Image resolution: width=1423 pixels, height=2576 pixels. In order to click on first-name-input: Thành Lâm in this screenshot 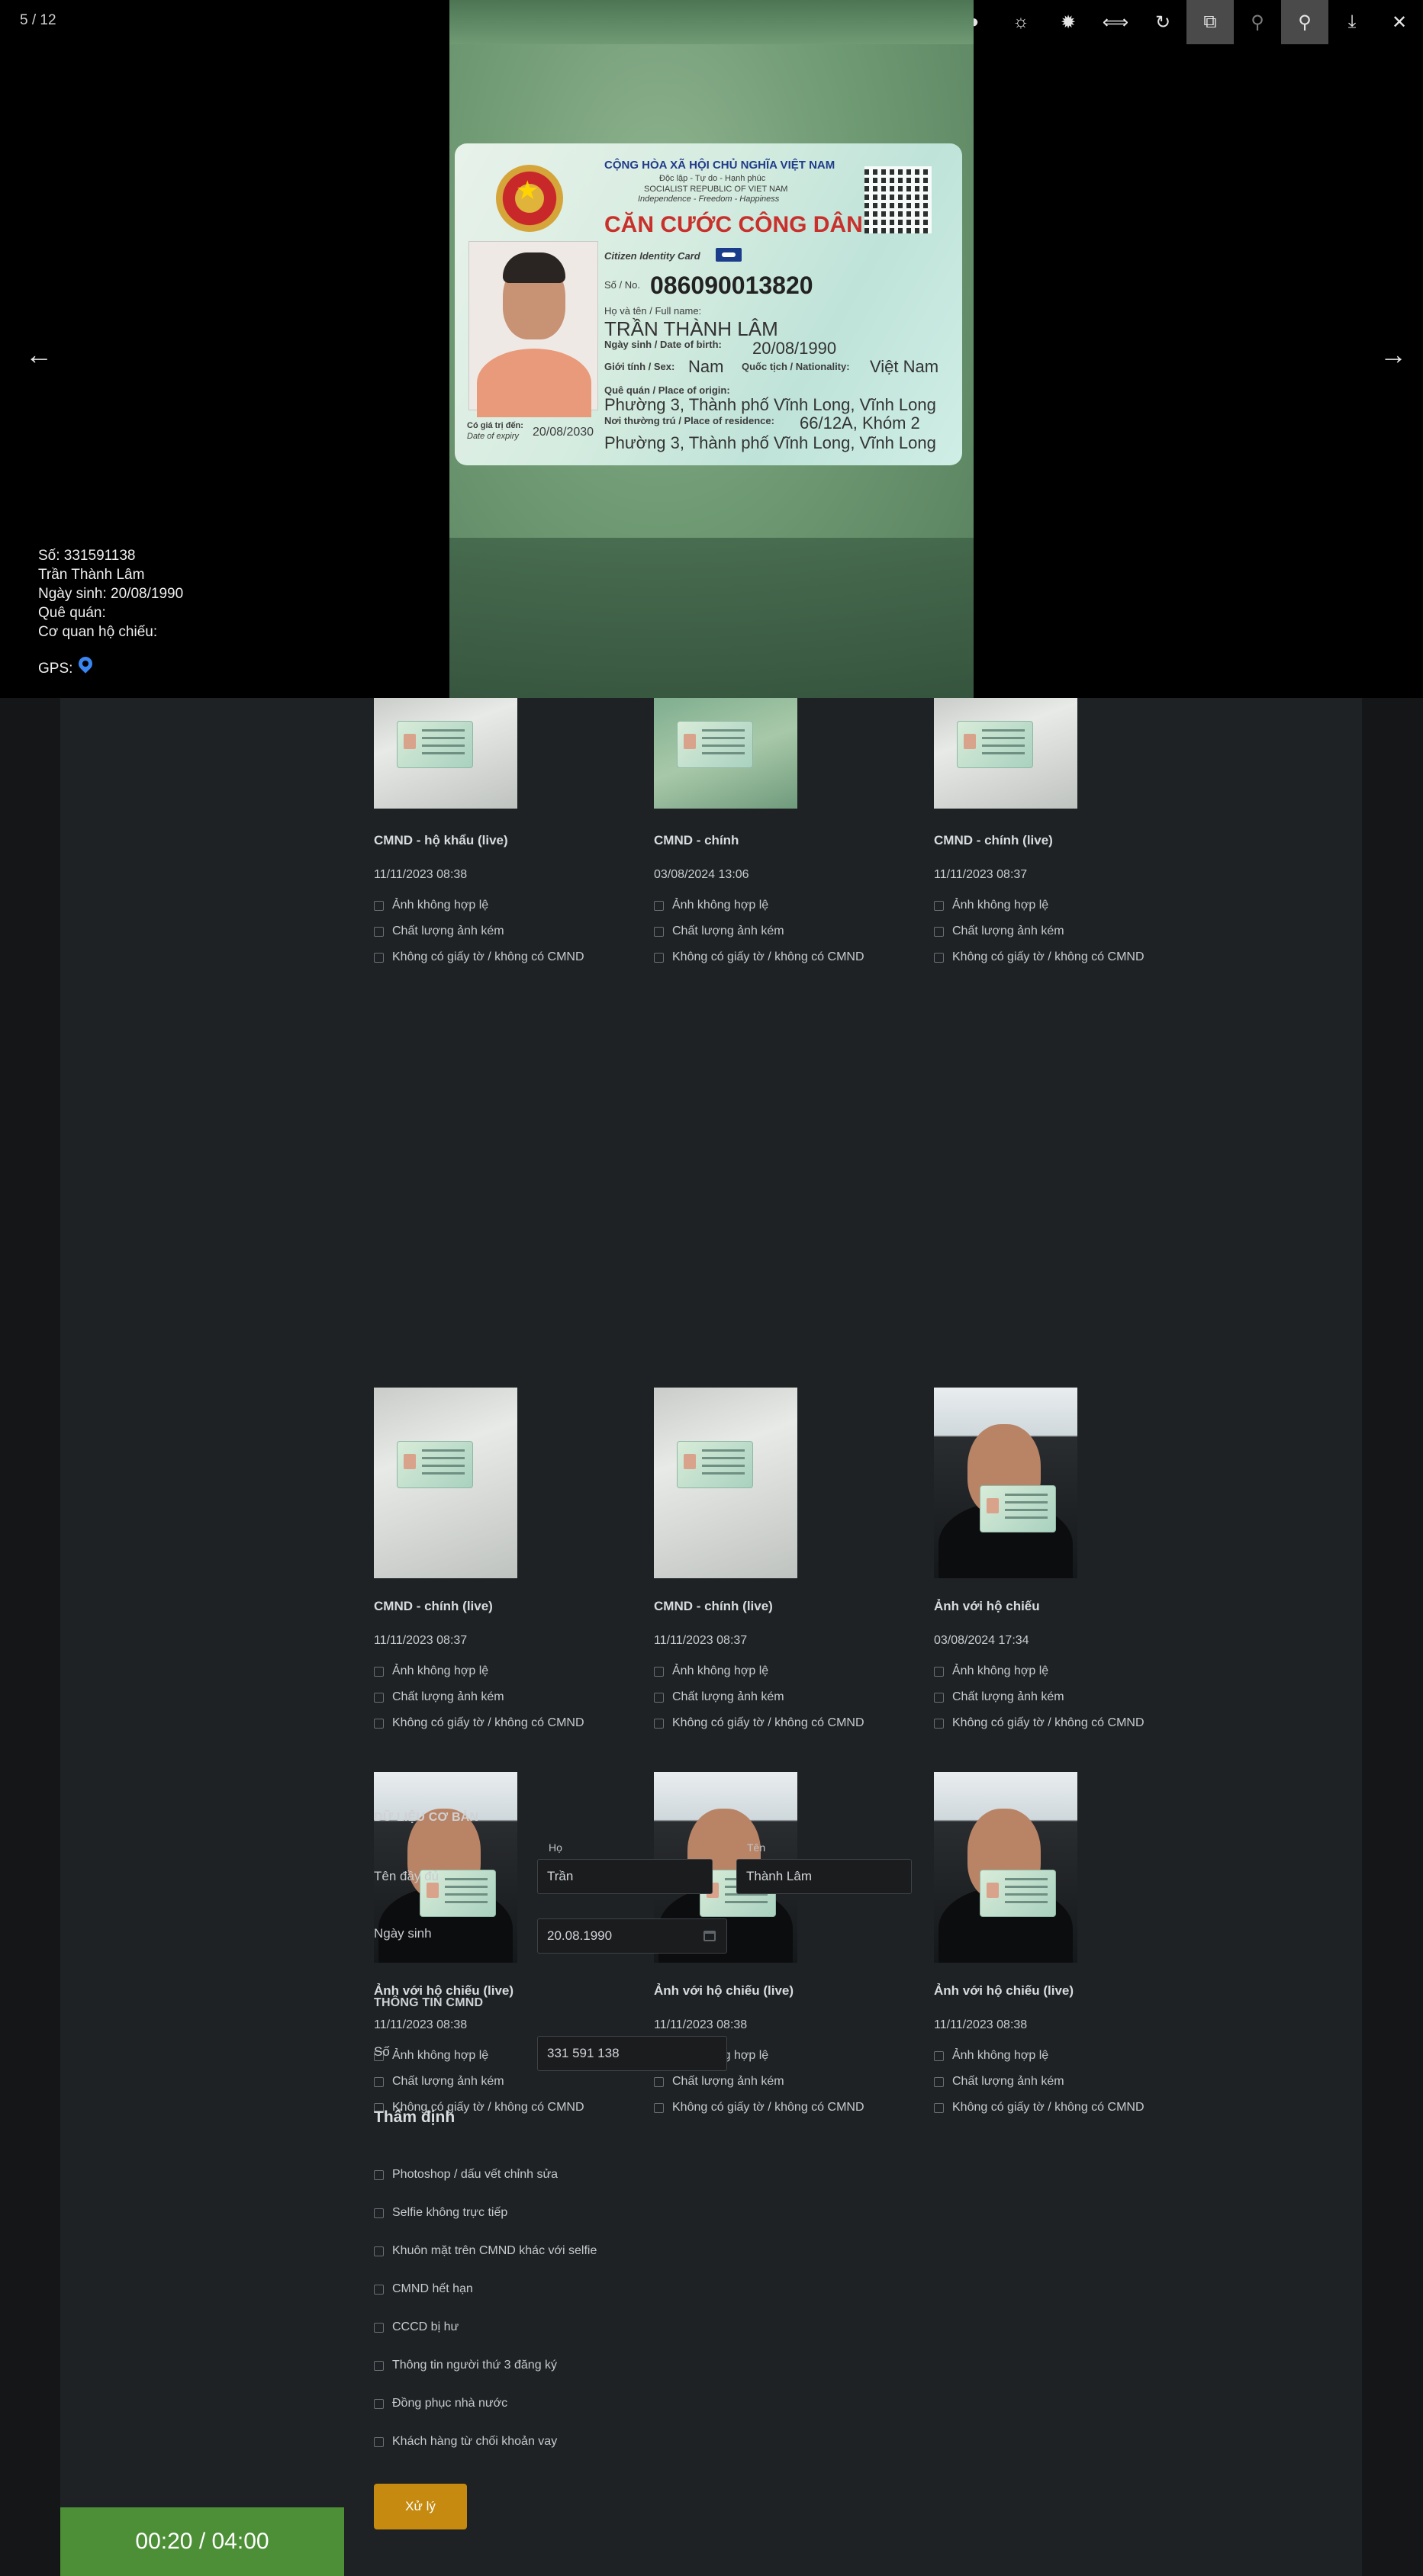, I will do `click(824, 1876)`.